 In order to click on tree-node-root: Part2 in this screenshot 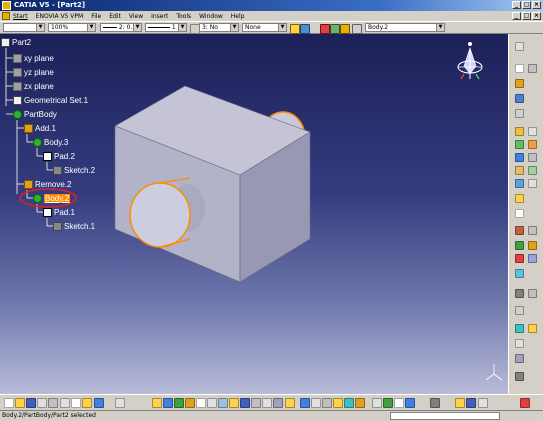, I will do `click(16, 42)`.